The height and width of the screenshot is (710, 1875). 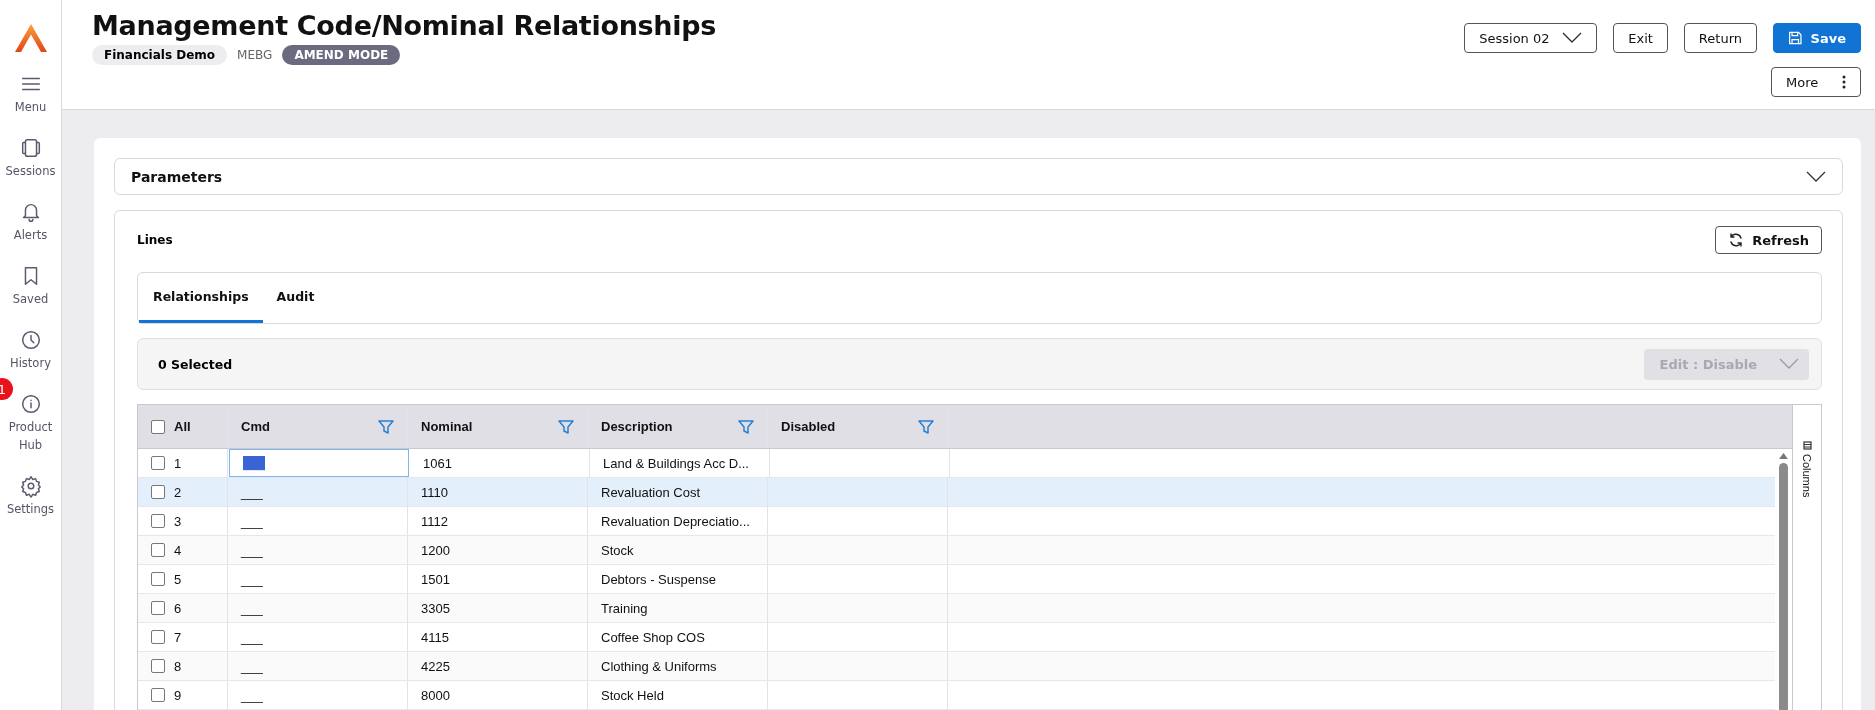 I want to click on sidebar-item: Settings, so click(x=30, y=496).